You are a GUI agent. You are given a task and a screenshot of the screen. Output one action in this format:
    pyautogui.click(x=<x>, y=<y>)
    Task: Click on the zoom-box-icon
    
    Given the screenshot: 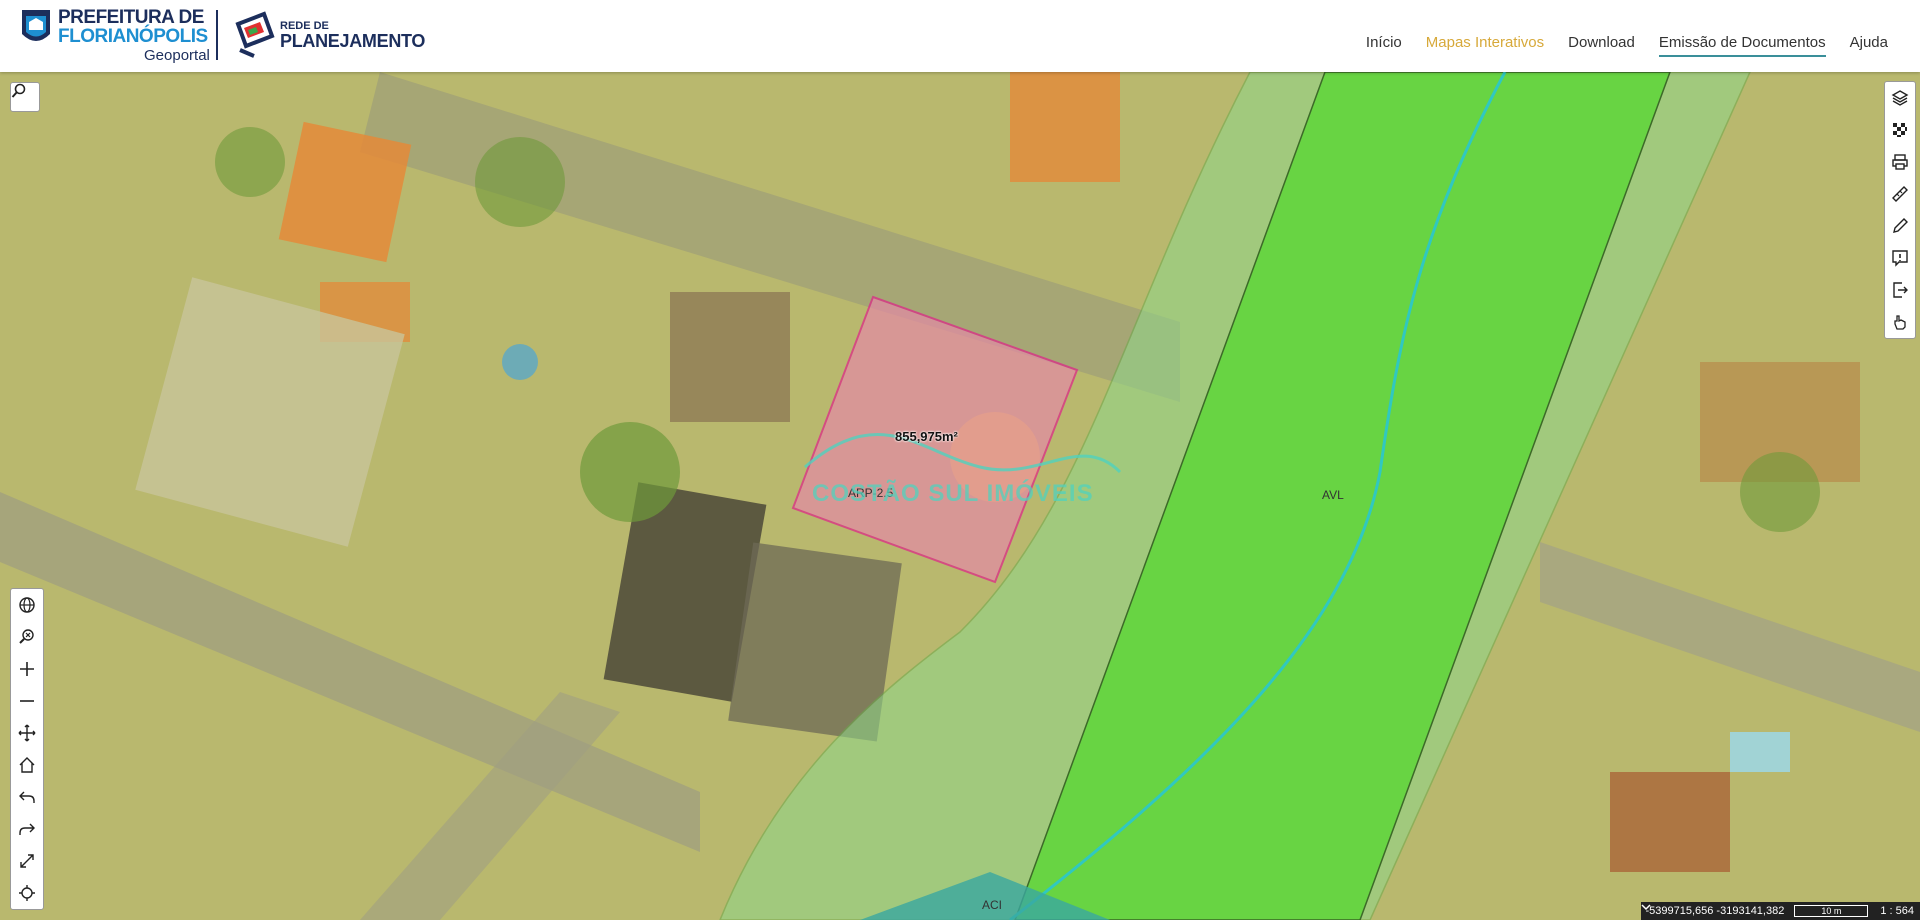 What is the action you would take?
    pyautogui.click(x=26, y=636)
    